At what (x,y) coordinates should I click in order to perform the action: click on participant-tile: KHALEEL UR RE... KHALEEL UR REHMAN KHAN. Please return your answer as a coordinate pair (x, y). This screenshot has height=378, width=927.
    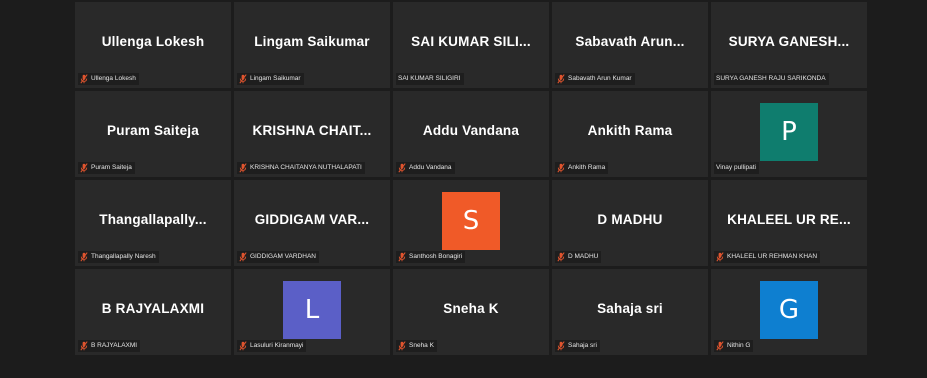
    Looking at the image, I should click on (789, 223).